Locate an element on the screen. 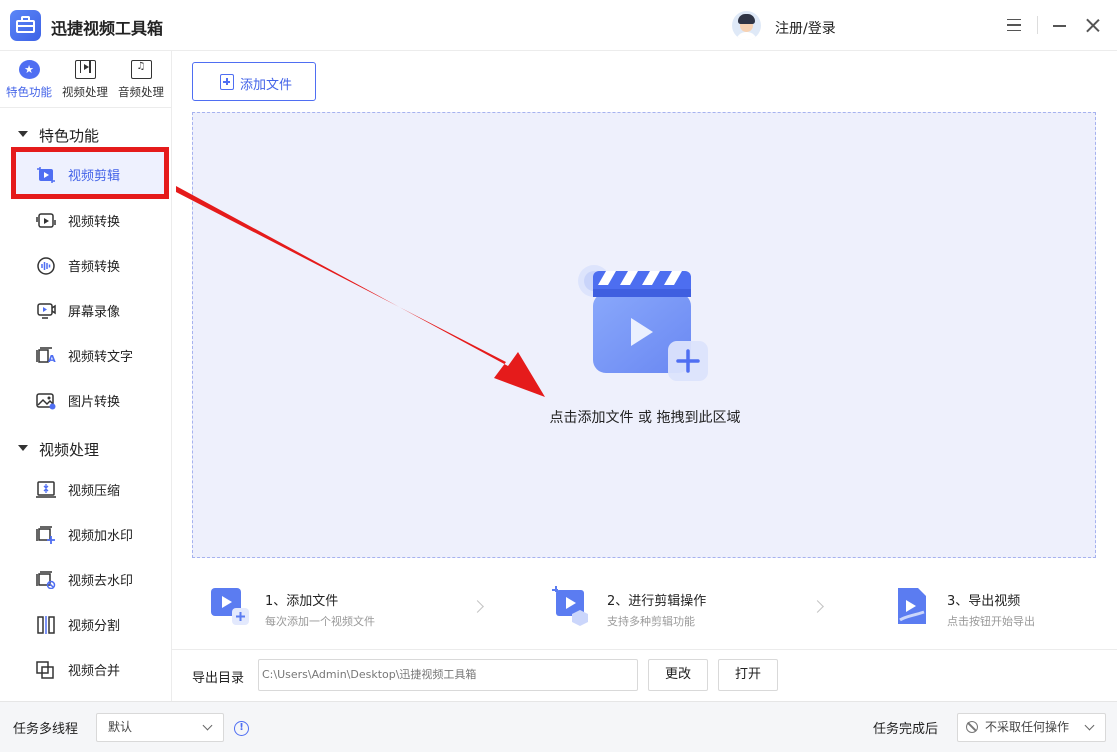 This screenshot has height=752, width=1117. sidebar-item-video-split: 视频分割 is located at coordinates (89, 624).